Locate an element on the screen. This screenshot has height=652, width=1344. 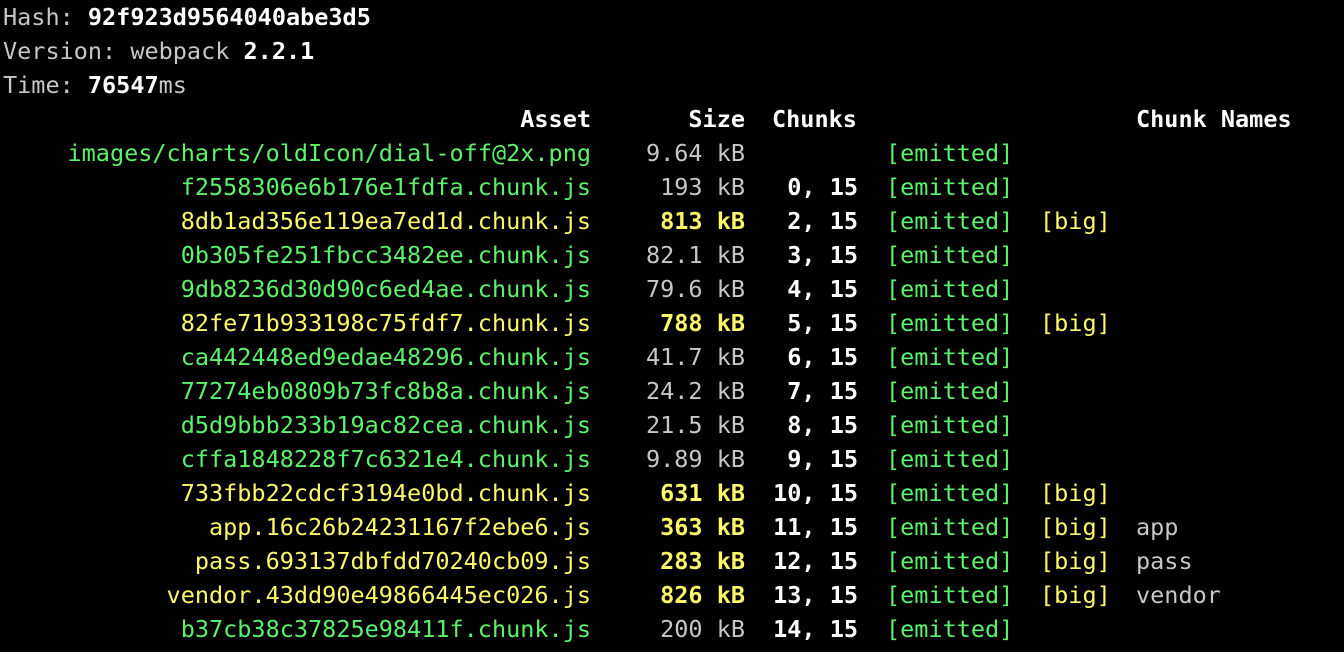
asset-size-value: 363 is located at coordinates (681, 527).